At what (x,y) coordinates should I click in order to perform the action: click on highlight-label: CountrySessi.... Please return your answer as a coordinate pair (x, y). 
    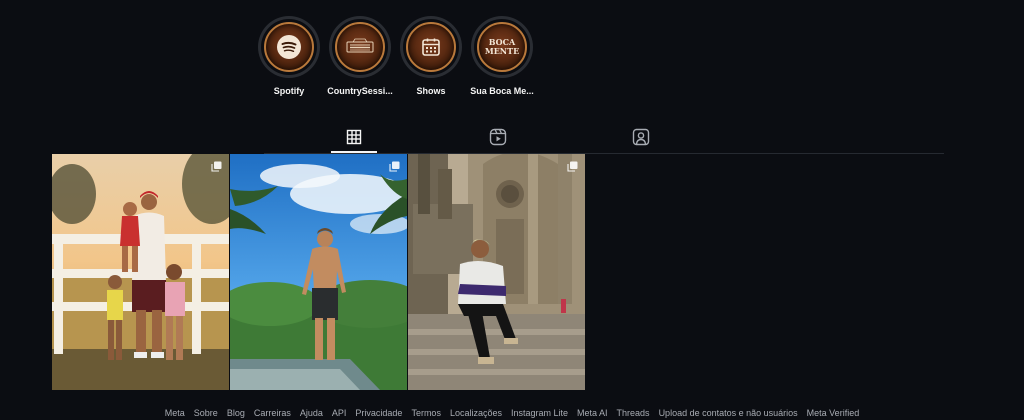
    Looking at the image, I should click on (360, 91).